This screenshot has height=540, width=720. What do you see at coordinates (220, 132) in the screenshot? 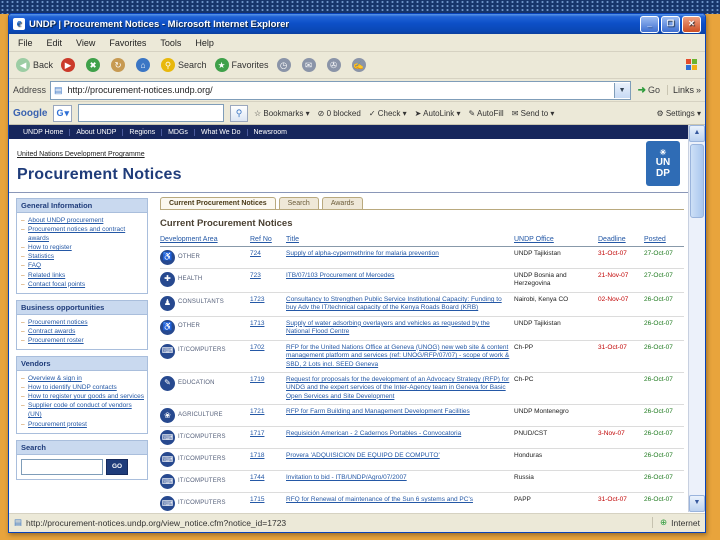
I see `site-nav-link: What We Do` at bounding box center [220, 132].